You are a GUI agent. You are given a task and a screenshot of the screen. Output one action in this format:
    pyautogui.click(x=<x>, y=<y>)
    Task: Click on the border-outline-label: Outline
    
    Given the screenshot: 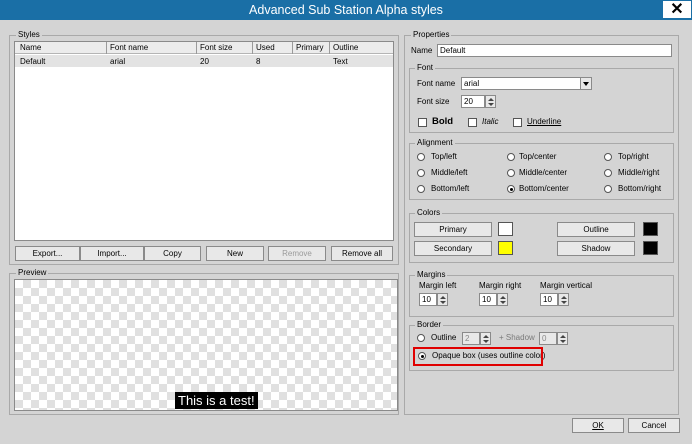 What is the action you would take?
    pyautogui.click(x=444, y=337)
    